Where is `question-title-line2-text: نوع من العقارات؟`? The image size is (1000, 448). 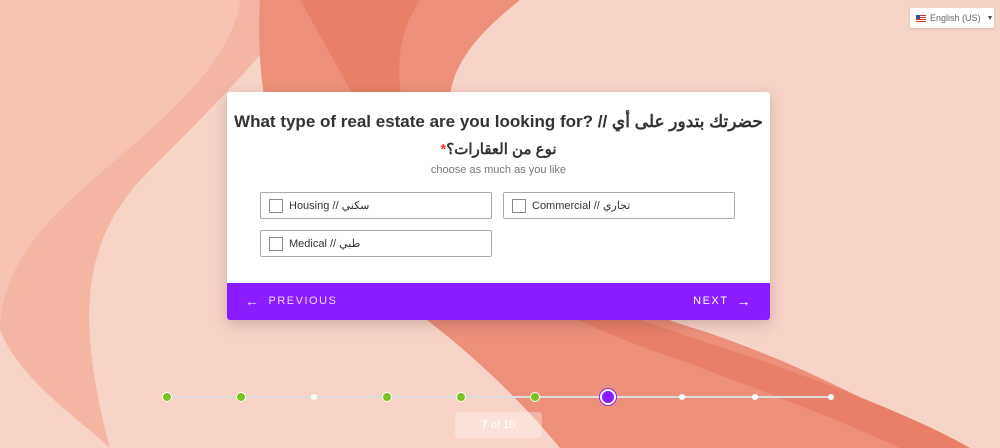 question-title-line2-text: نوع من العقارات؟ is located at coordinates (501, 149).